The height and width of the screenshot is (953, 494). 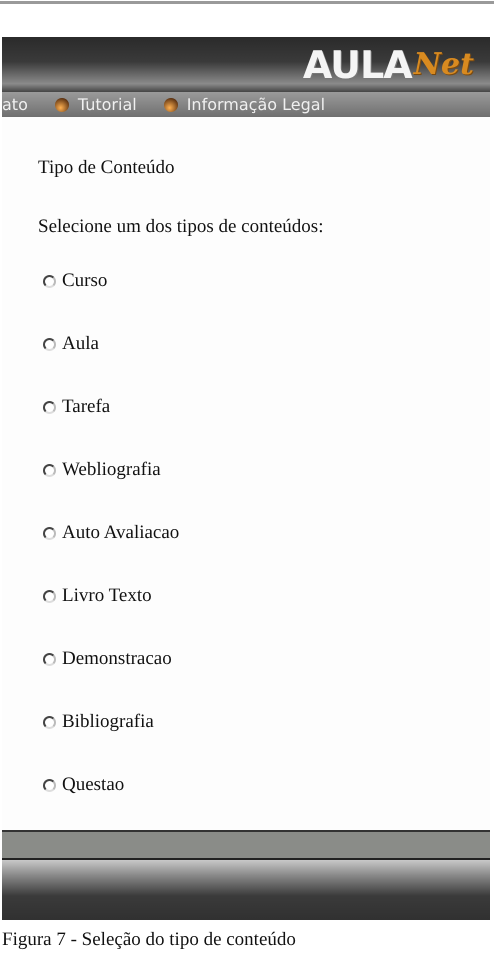 What do you see at coordinates (80, 344) in the screenshot?
I see `option-label: Aula` at bounding box center [80, 344].